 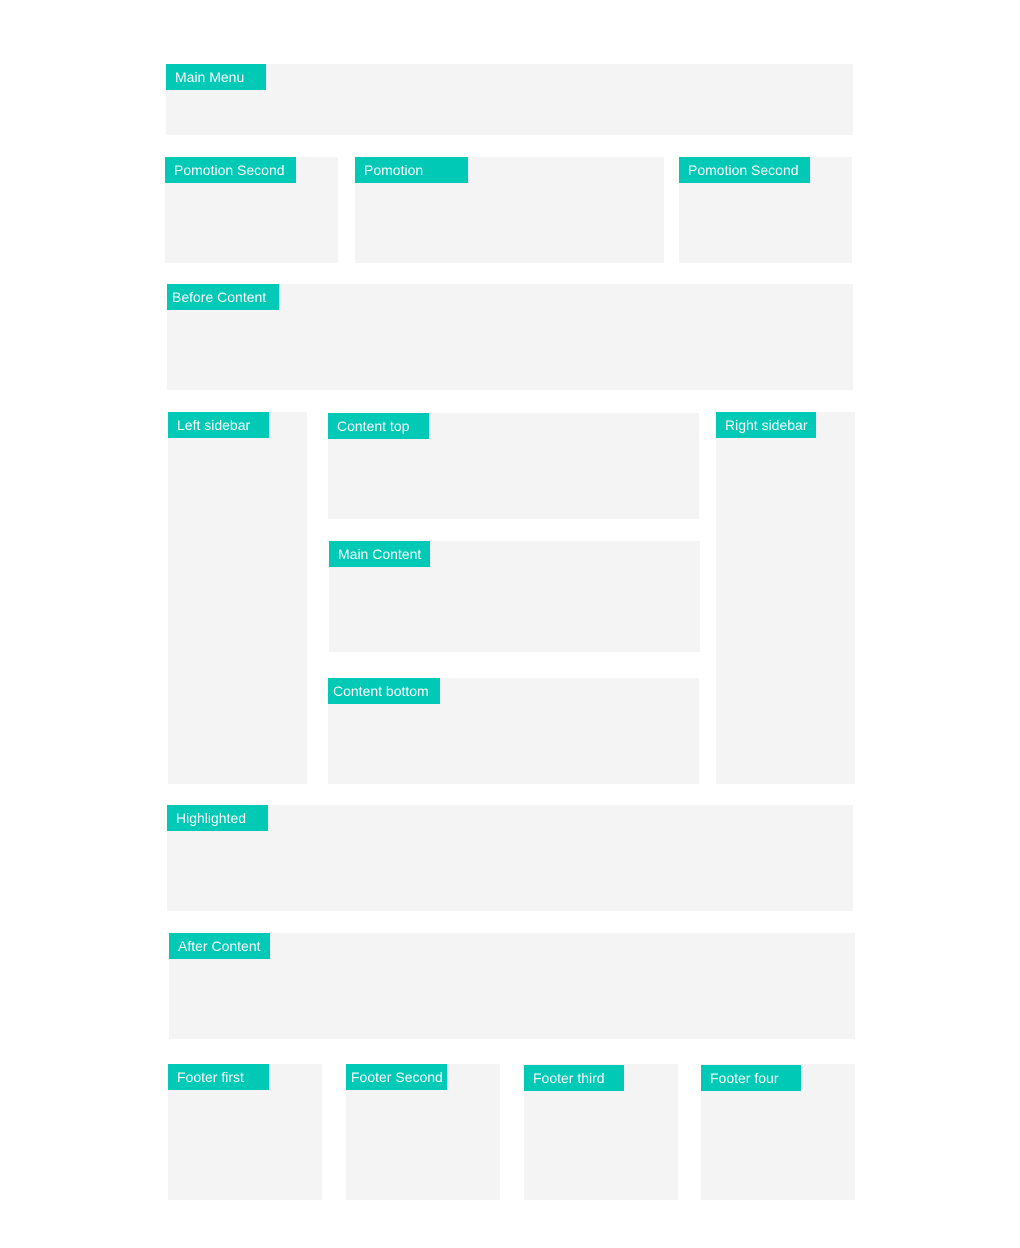 I want to click on region-before-content: Before Content, so click(x=510, y=337).